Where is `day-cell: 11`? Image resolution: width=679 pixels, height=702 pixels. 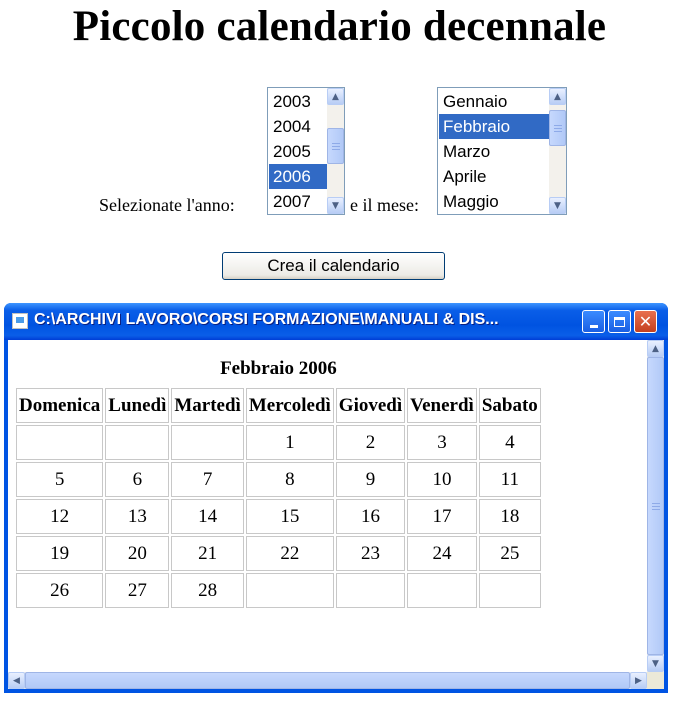
day-cell: 11 is located at coordinates (509, 479).